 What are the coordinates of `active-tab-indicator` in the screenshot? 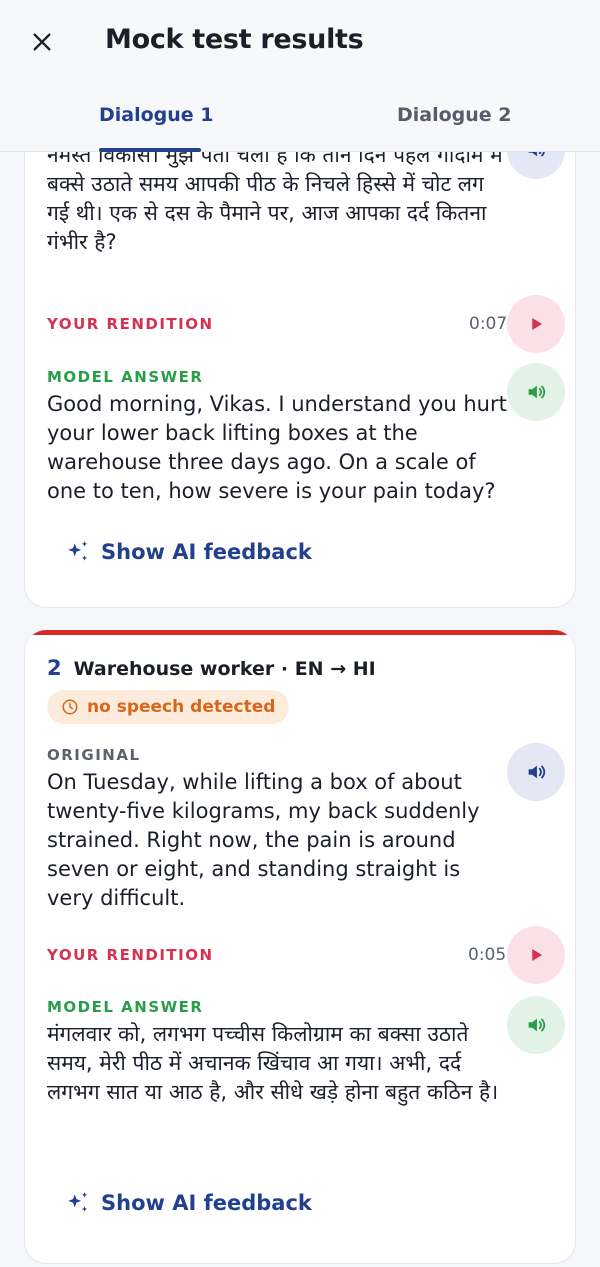 It's located at (150, 150).